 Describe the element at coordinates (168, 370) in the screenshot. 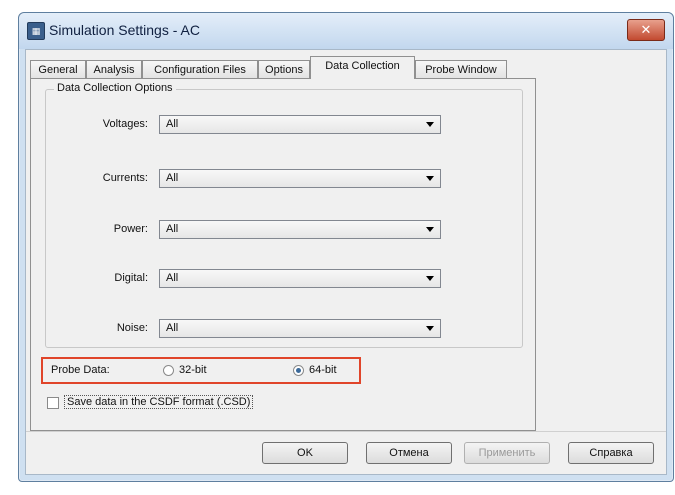

I see `probe-32bit-radio` at that location.